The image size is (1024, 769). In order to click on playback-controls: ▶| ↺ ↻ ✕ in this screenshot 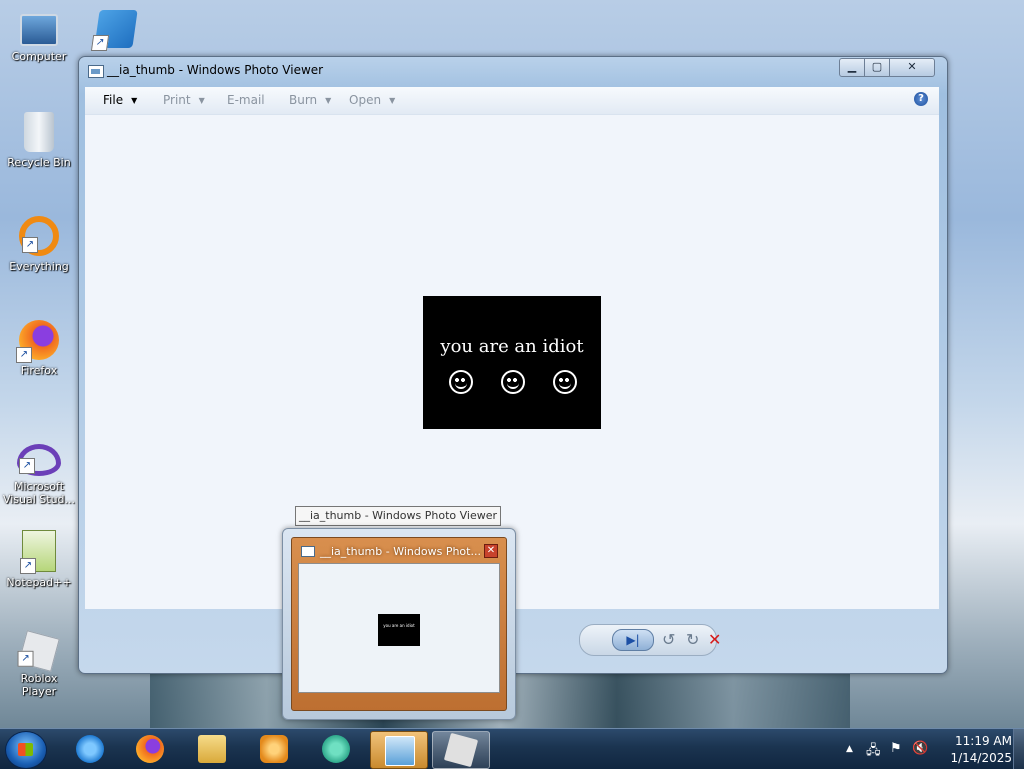, I will do `click(650, 640)`.